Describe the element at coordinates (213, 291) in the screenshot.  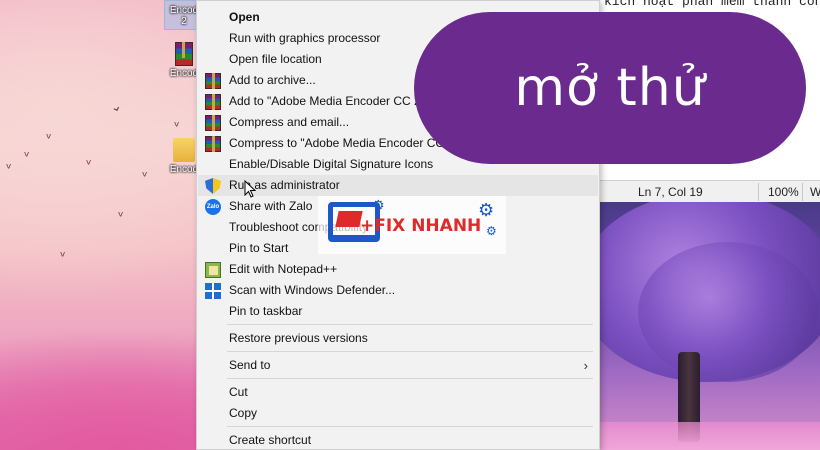
I see `windows-defender-icon` at that location.